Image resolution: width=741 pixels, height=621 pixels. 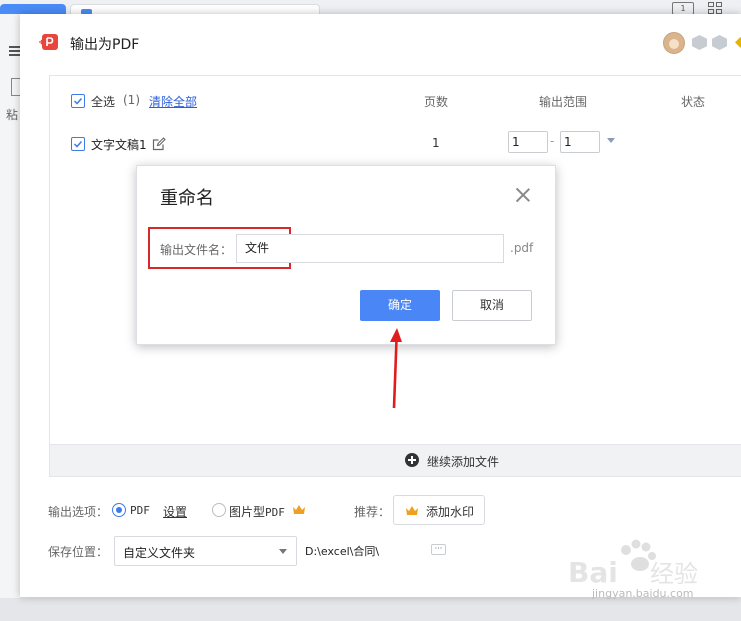 What do you see at coordinates (563, 102) in the screenshot?
I see `column-header-range: 输出范围` at bounding box center [563, 102].